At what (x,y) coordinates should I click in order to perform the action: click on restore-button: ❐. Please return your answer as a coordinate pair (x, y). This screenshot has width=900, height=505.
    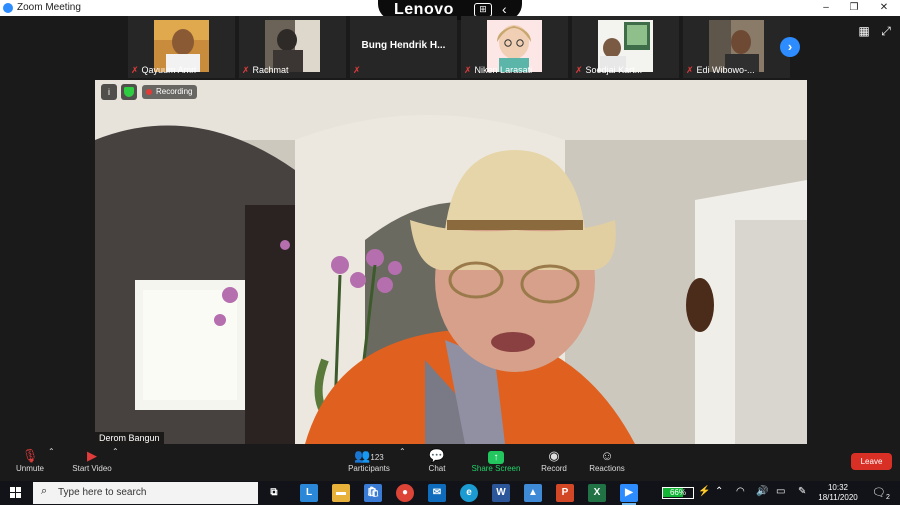
    Looking at the image, I should click on (854, 8).